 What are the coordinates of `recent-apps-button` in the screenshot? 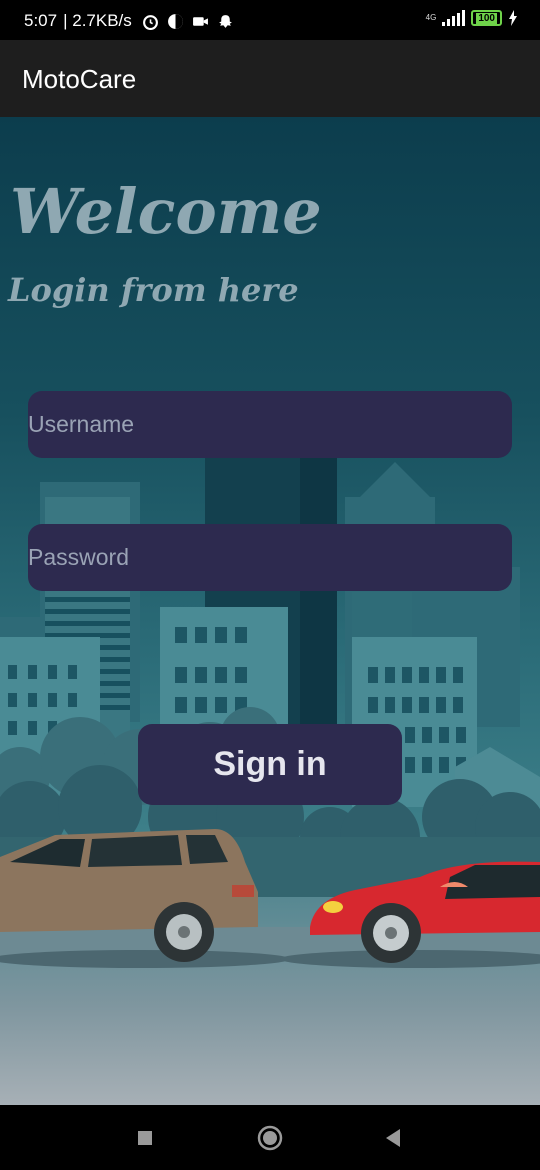 It's located at (145, 1138).